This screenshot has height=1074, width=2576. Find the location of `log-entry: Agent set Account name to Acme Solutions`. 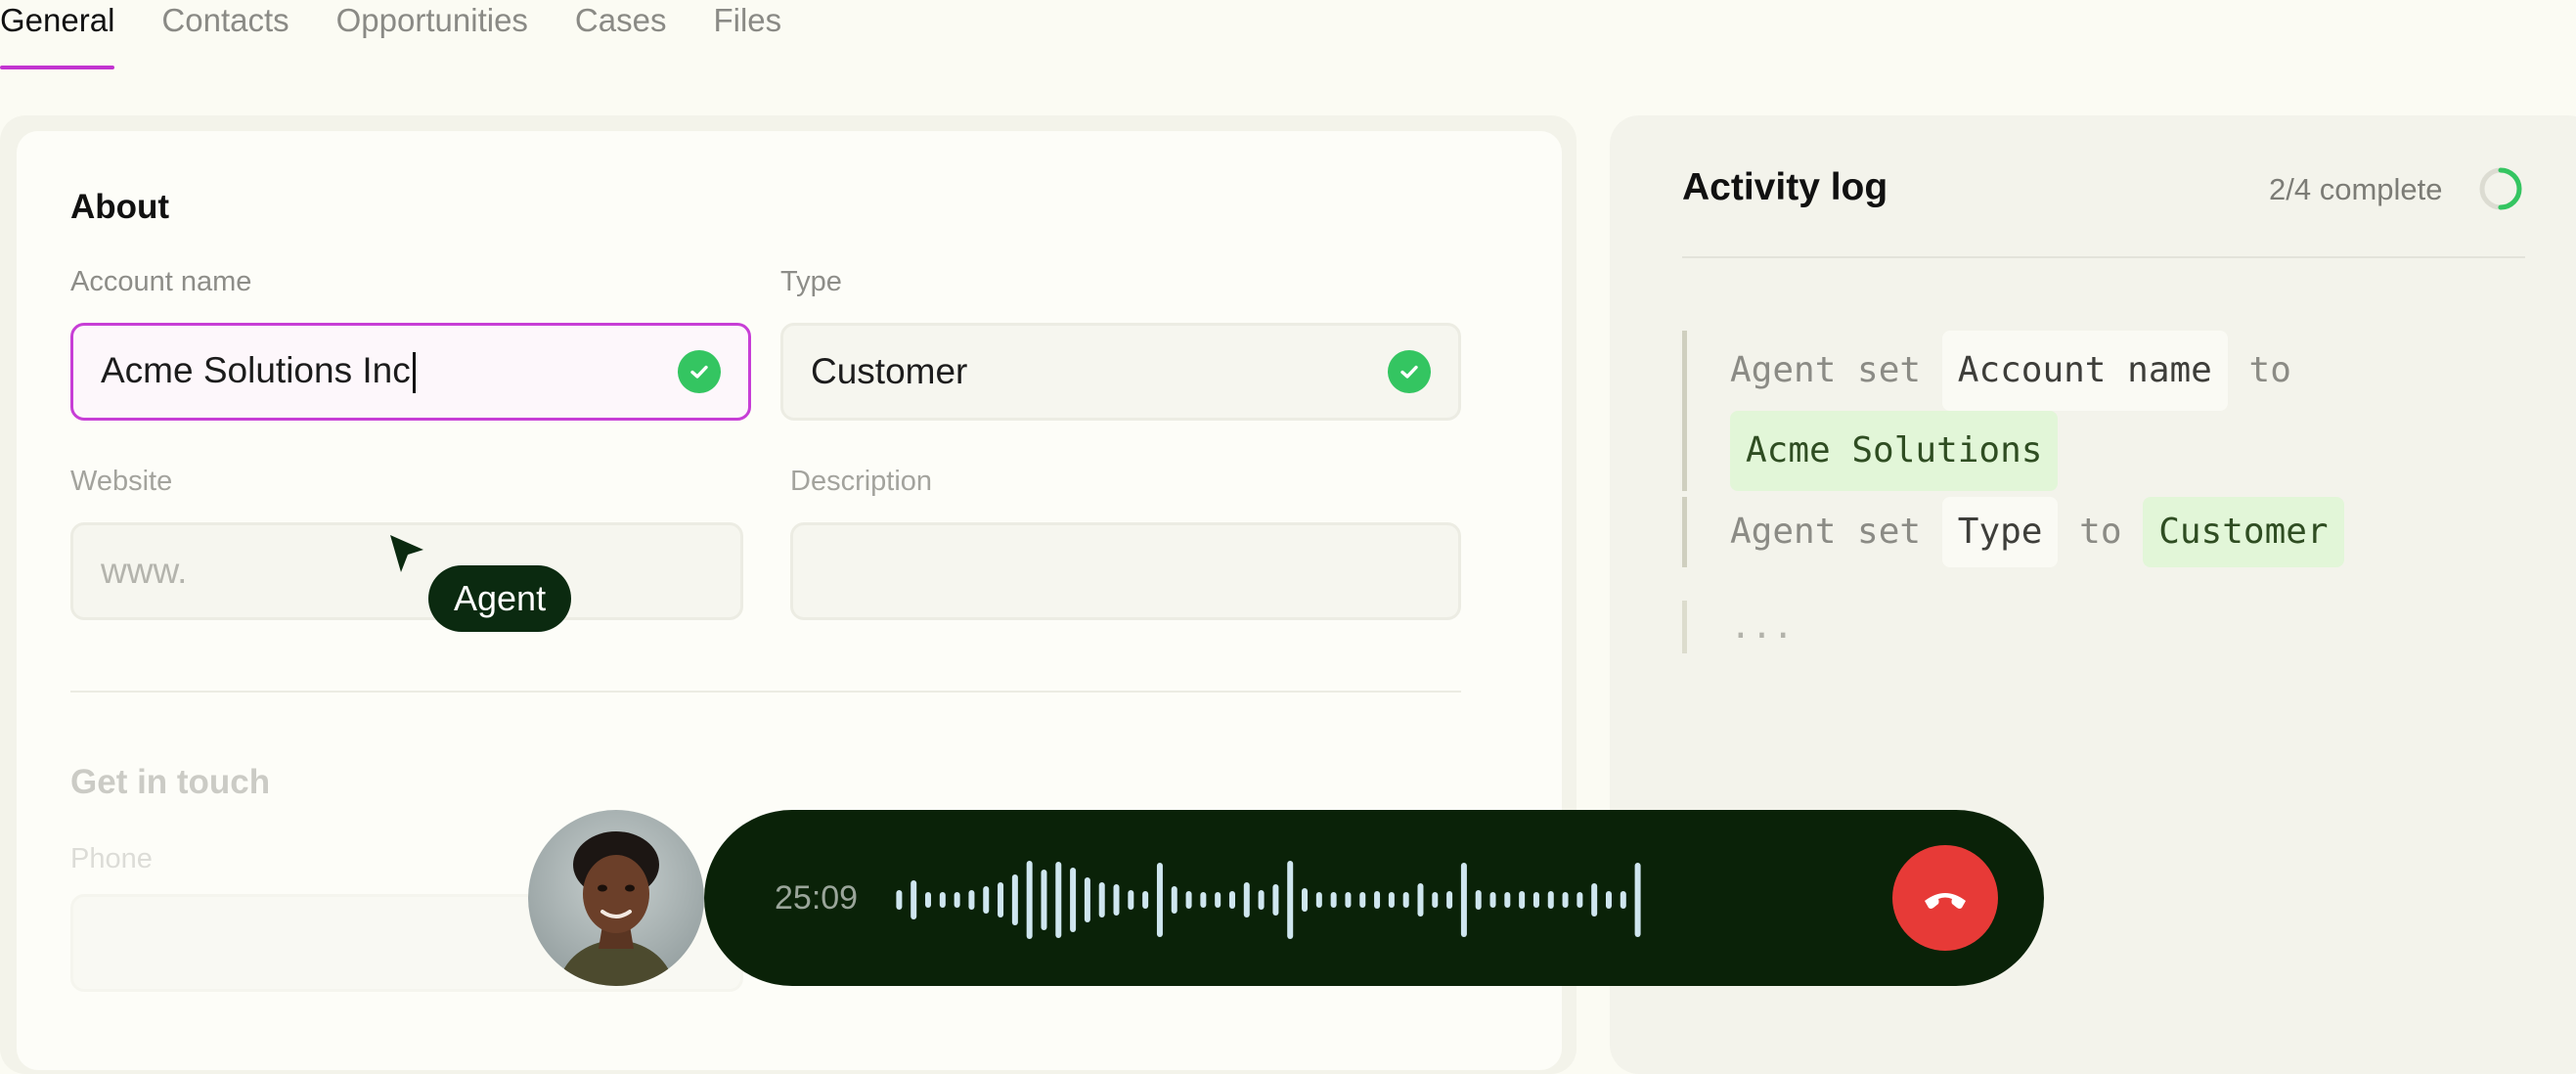

log-entry: Agent set Account name to Acme Solutions is located at coordinates (2058, 411).